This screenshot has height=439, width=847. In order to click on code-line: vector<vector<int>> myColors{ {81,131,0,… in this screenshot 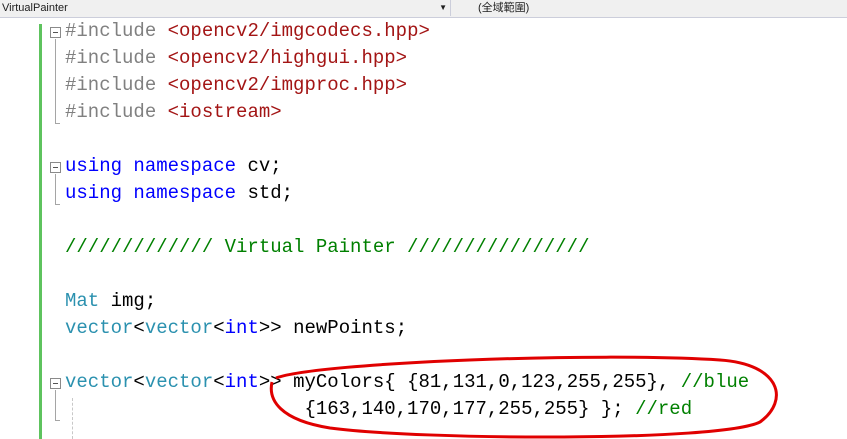, I will do `click(407, 382)`.